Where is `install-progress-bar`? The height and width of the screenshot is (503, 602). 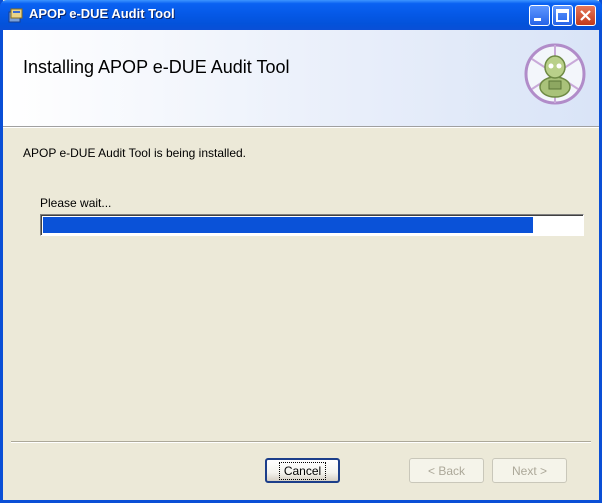 install-progress-bar is located at coordinates (312, 225).